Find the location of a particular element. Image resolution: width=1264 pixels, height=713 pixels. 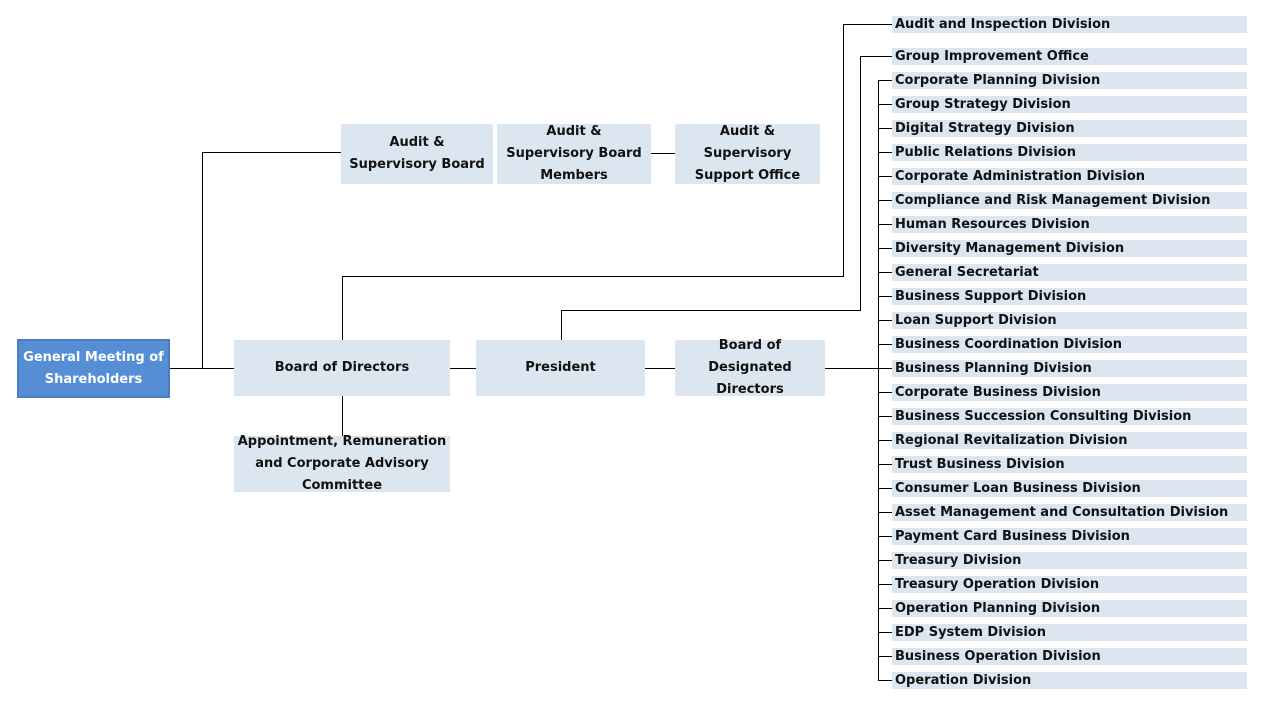

division-item: Business Operation Division is located at coordinates (1069, 656).